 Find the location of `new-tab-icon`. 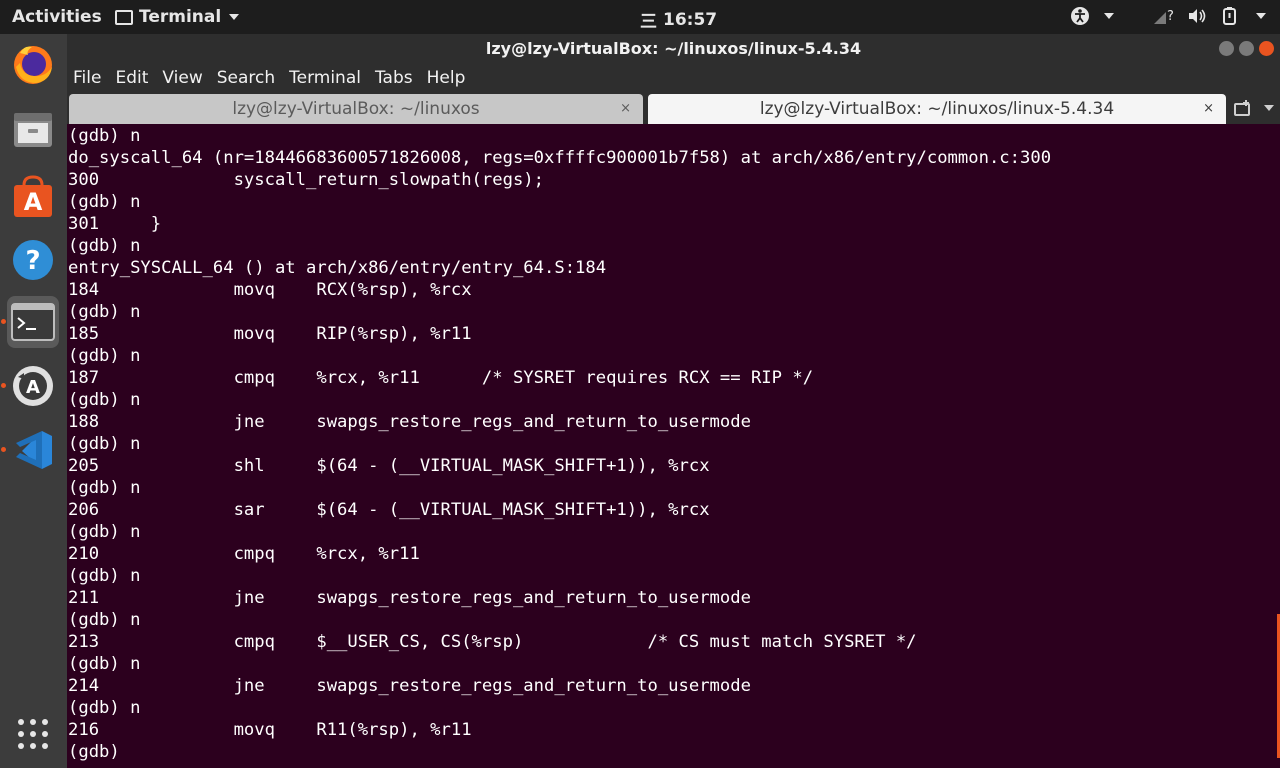

new-tab-icon is located at coordinates (1243, 108).